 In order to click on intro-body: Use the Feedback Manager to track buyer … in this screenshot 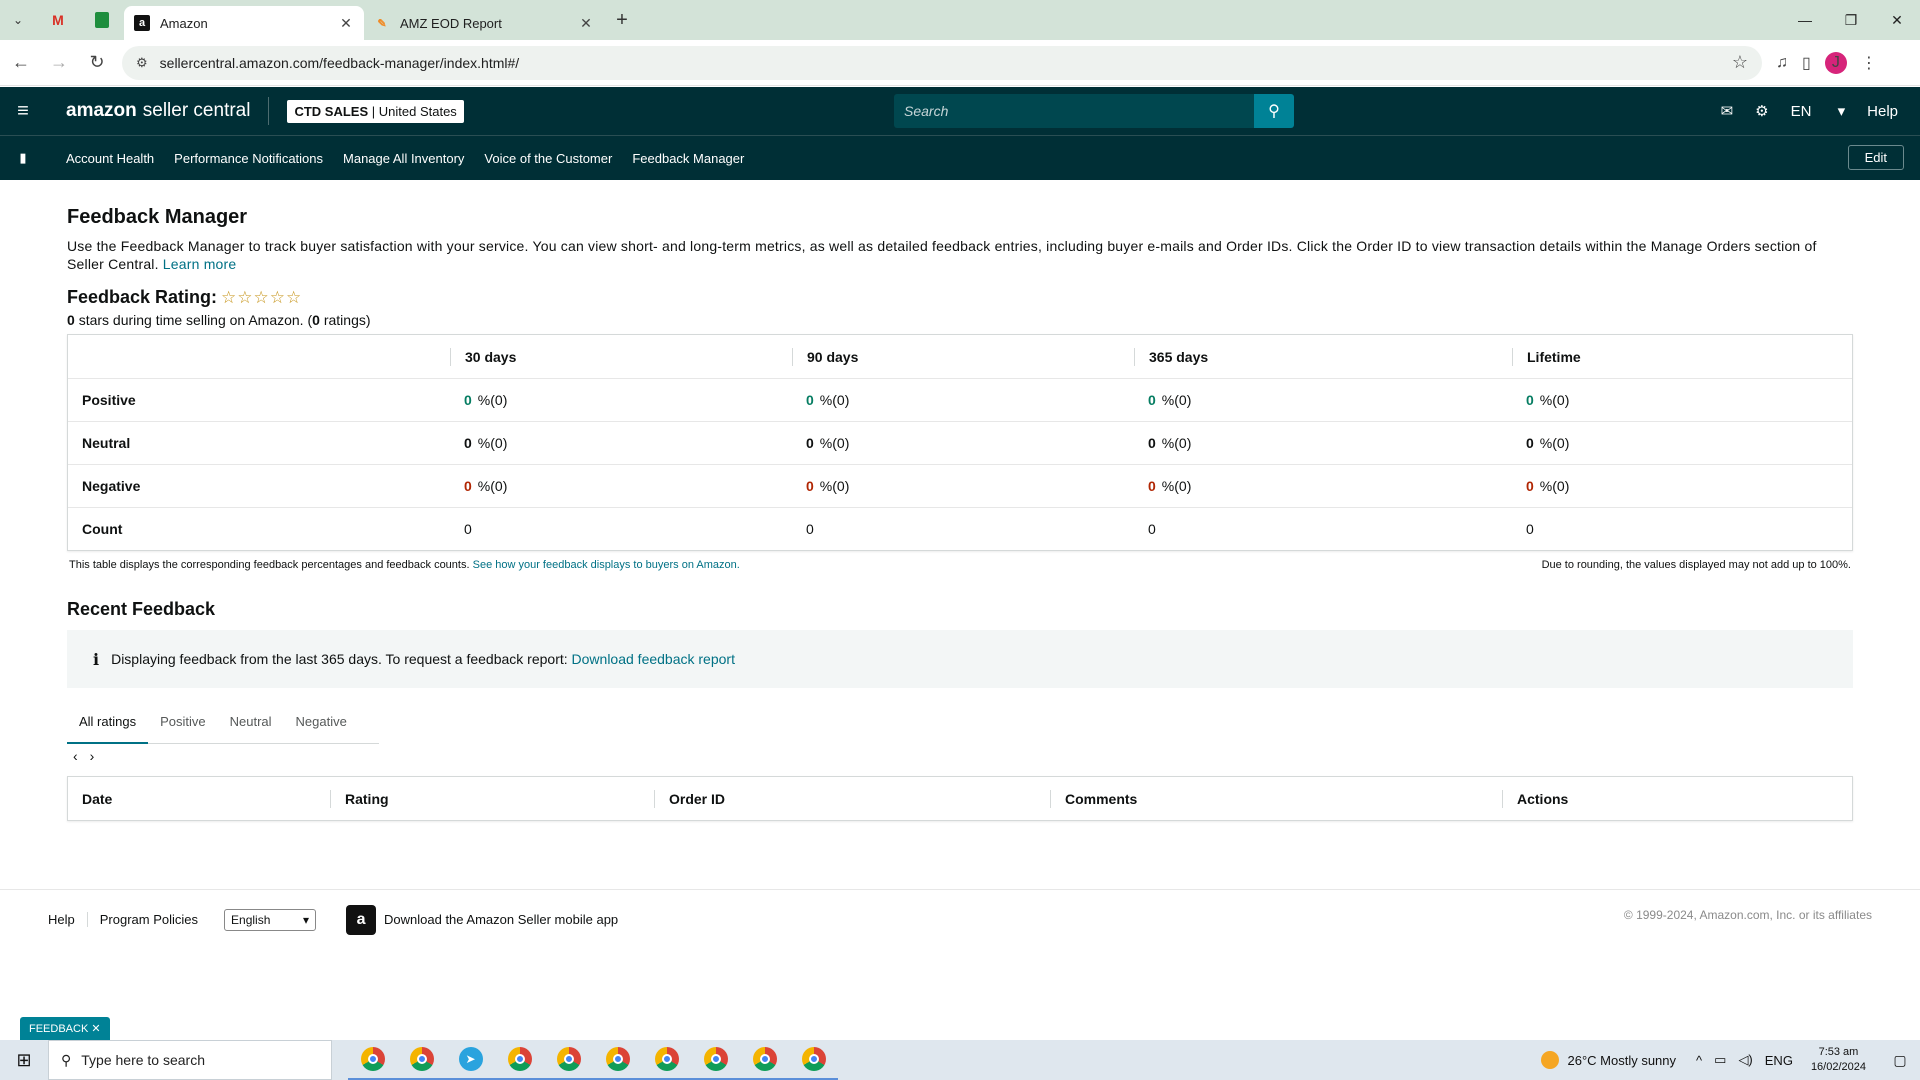, I will do `click(942, 255)`.